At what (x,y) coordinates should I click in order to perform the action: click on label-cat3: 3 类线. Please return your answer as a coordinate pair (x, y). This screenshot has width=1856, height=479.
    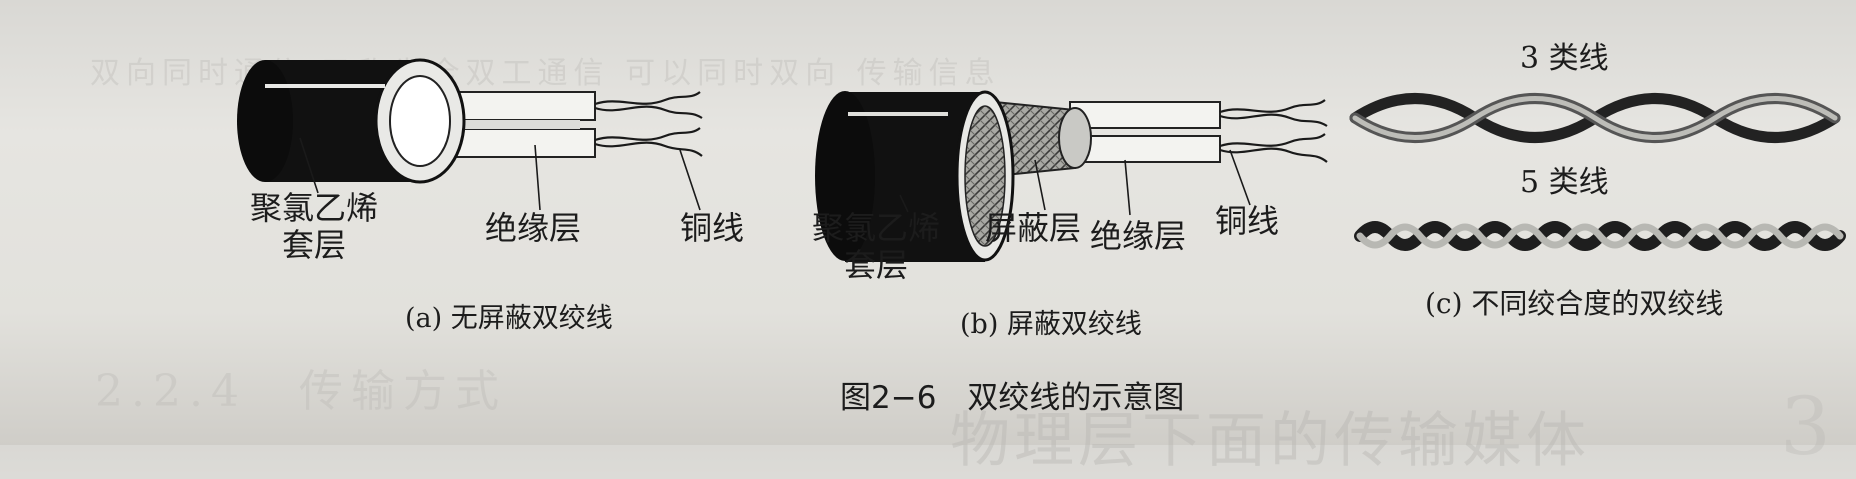
    Looking at the image, I should click on (1564, 58).